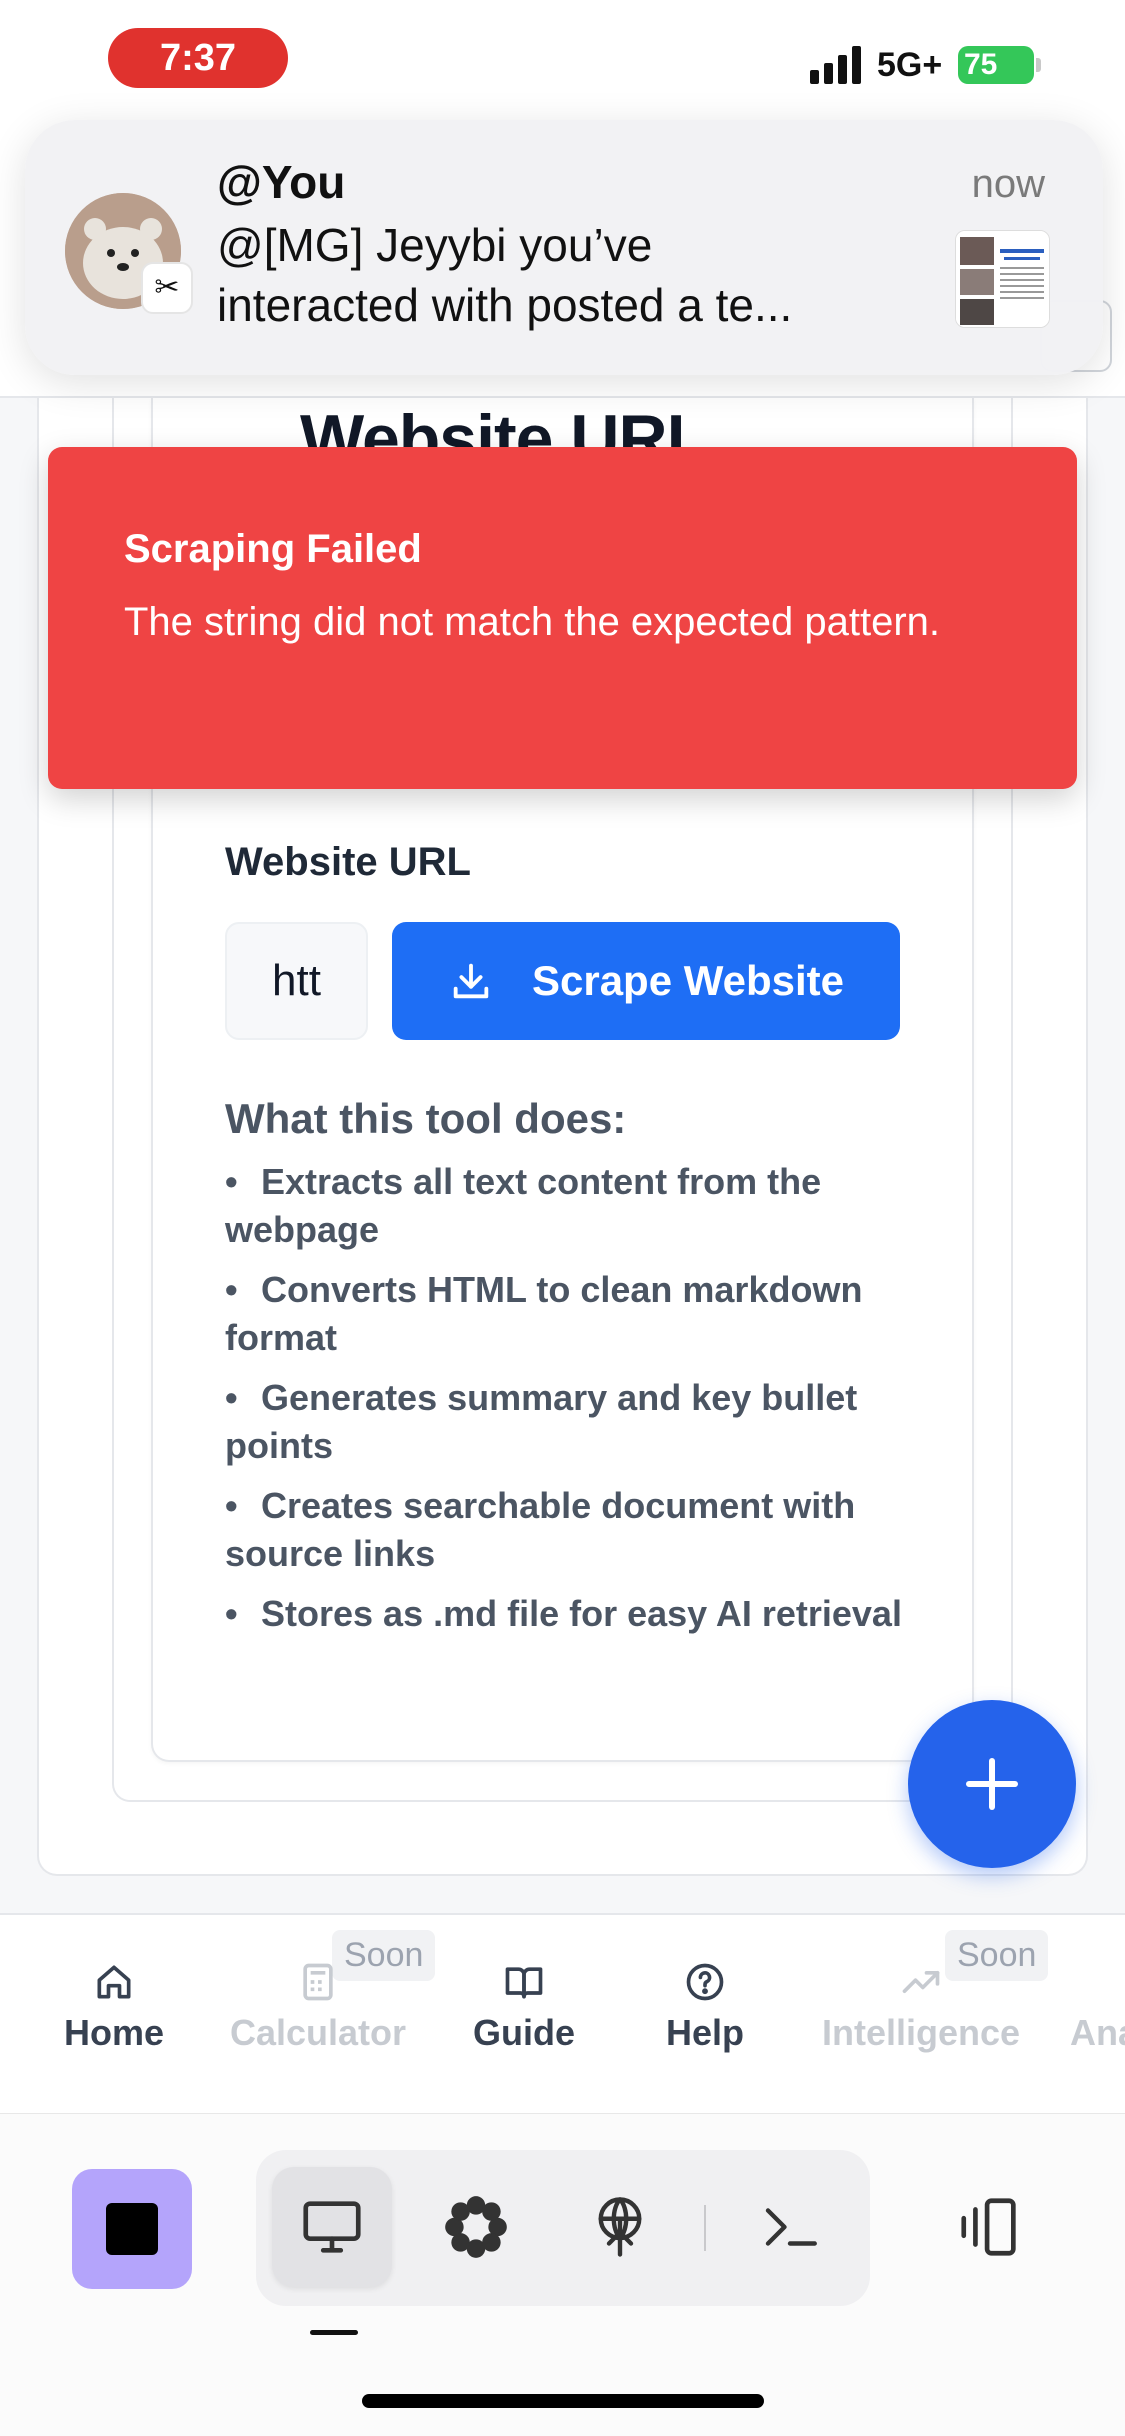  I want to click on stop-icon, so click(132, 2229).